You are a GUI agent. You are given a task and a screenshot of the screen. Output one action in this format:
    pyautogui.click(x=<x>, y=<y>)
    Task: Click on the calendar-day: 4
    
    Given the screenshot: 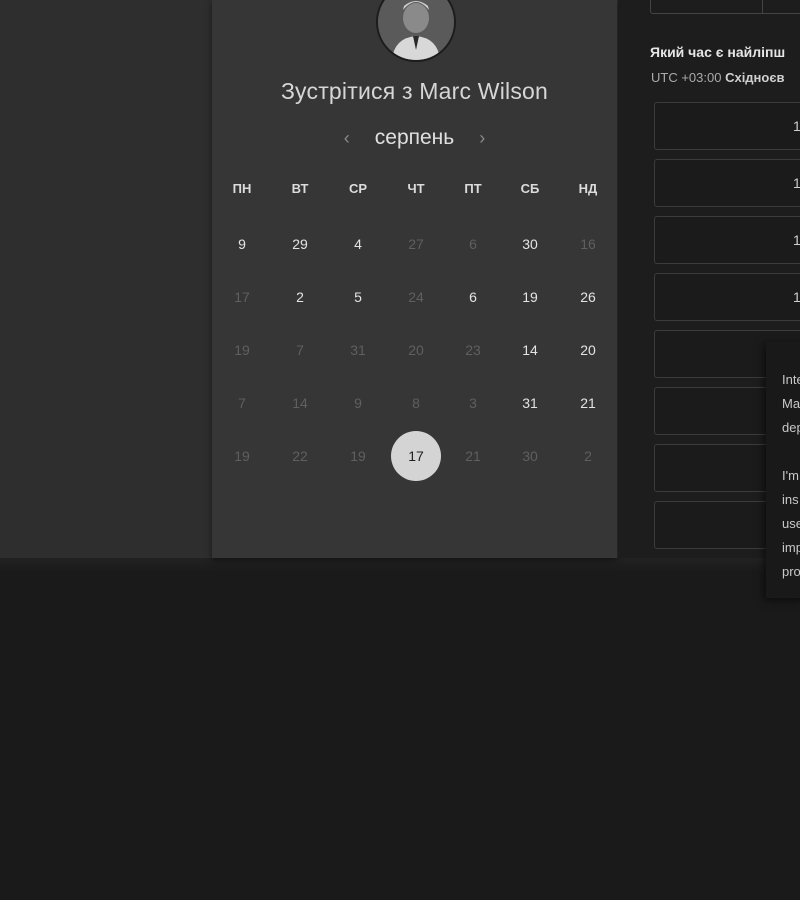 What is the action you would take?
    pyautogui.click(x=358, y=244)
    